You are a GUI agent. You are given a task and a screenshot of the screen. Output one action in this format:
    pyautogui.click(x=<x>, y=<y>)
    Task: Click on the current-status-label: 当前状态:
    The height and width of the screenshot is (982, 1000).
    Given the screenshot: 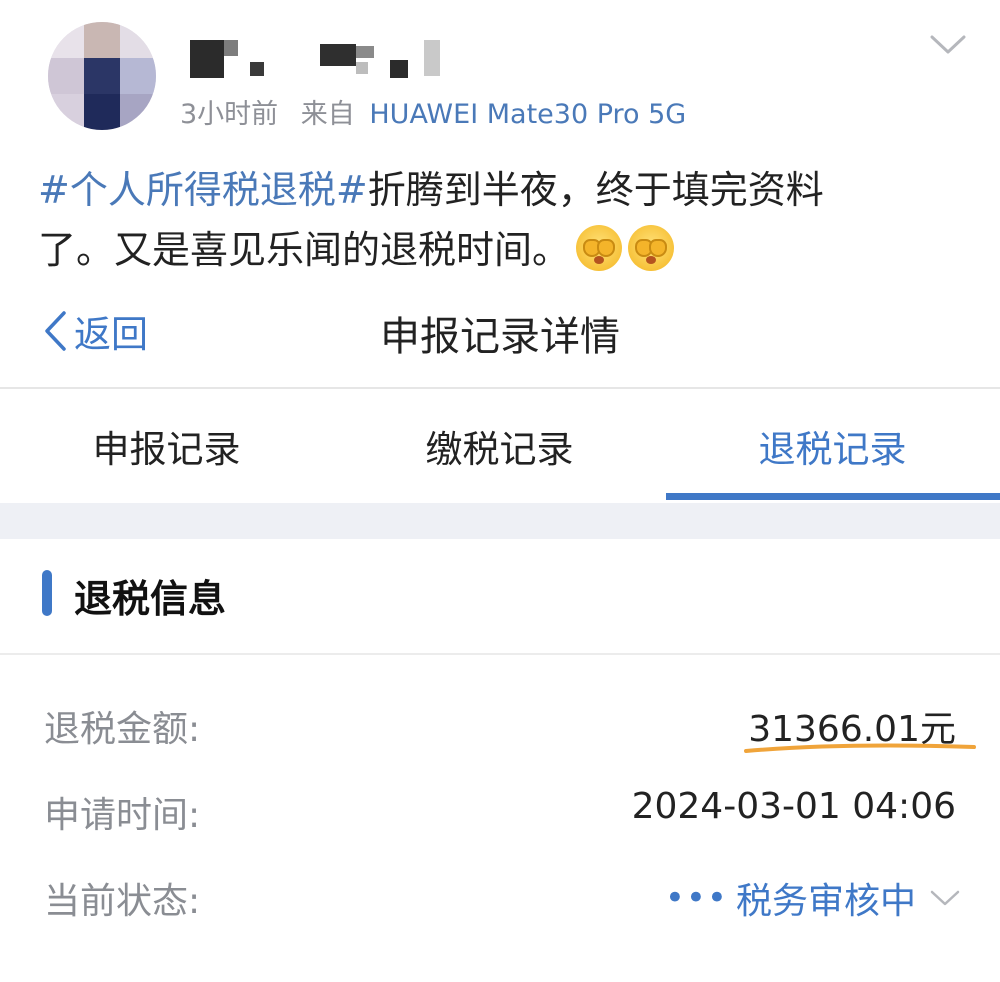 What is the action you would take?
    pyautogui.click(x=122, y=901)
    